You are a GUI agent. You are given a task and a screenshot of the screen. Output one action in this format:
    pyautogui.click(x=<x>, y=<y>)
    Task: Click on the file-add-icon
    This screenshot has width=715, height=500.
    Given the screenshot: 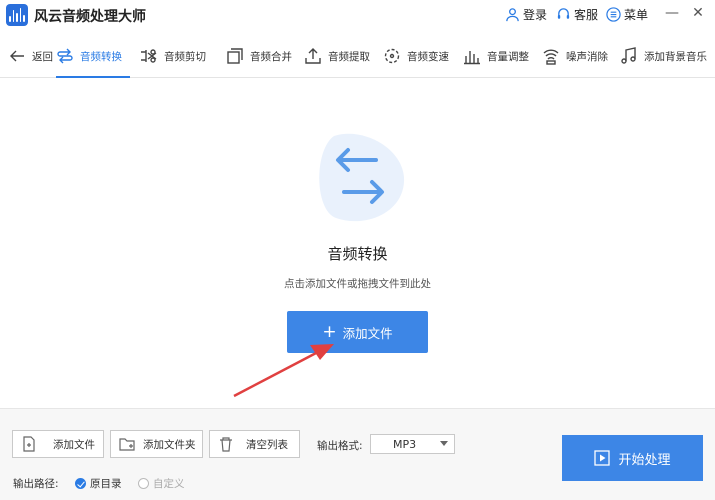 What is the action you would take?
    pyautogui.click(x=29, y=444)
    